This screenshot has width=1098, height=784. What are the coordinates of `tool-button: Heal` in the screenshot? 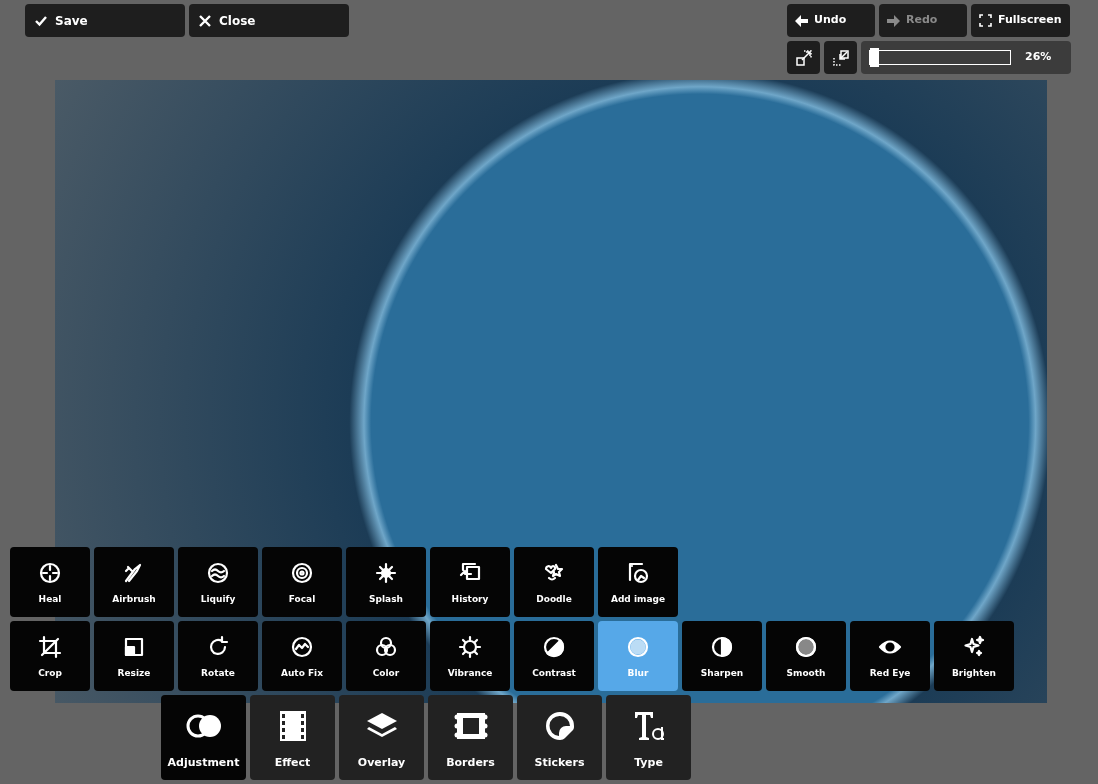 It's located at (50, 582).